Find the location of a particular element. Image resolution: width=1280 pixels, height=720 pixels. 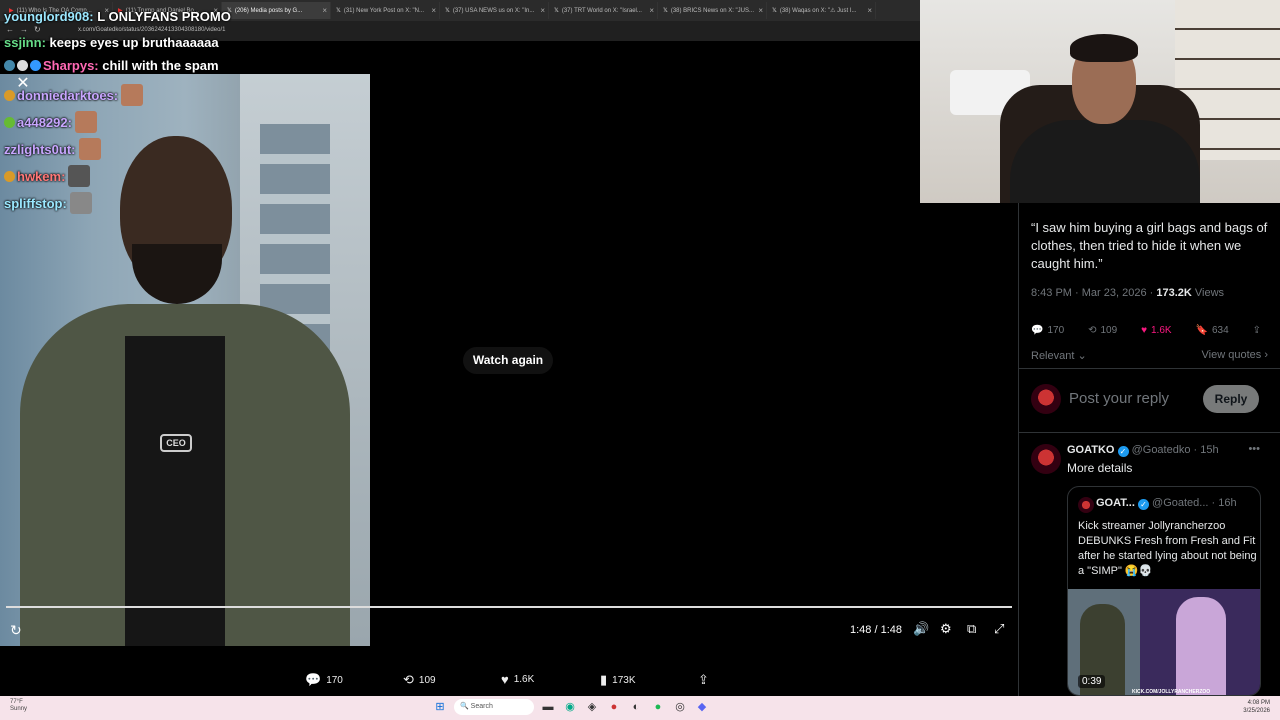

video-progress-bar is located at coordinates (509, 607).